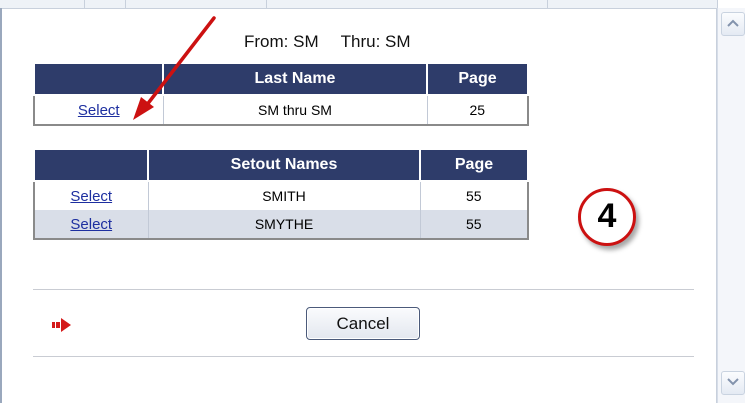 This screenshot has height=403, width=745. Describe the element at coordinates (295, 110) in the screenshot. I see `name-cell: SM thru SM` at that location.